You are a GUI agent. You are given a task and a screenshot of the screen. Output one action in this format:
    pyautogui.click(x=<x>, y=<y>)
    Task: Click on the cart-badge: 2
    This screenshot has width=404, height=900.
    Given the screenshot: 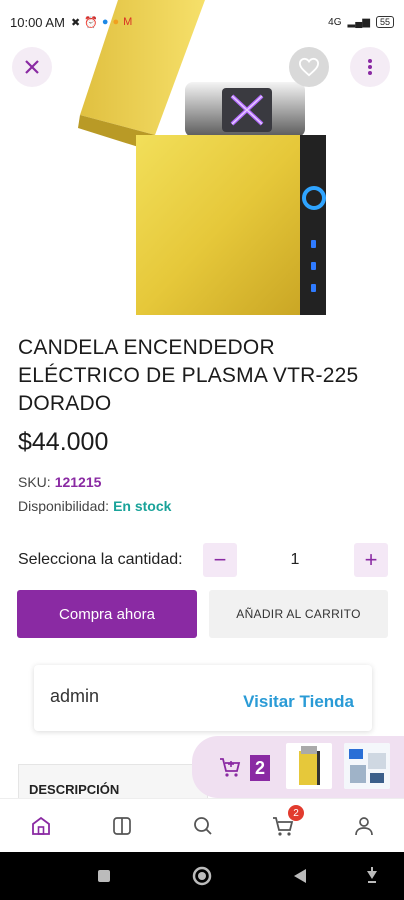 What is the action you would take?
    pyautogui.click(x=296, y=813)
    